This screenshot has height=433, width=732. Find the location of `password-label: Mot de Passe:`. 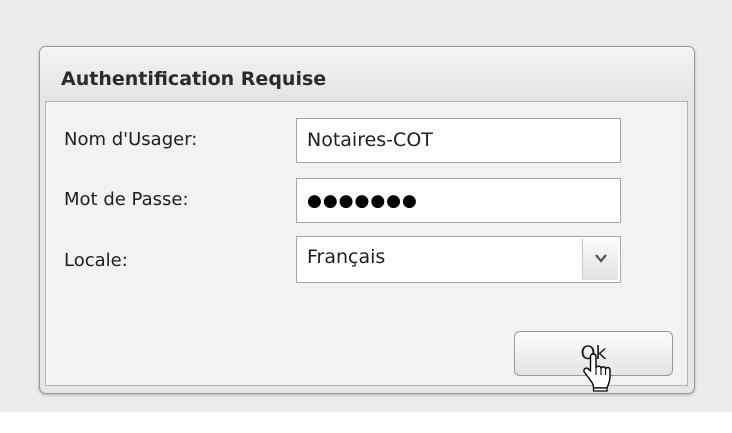

password-label: Mot de Passe: is located at coordinates (126, 199).